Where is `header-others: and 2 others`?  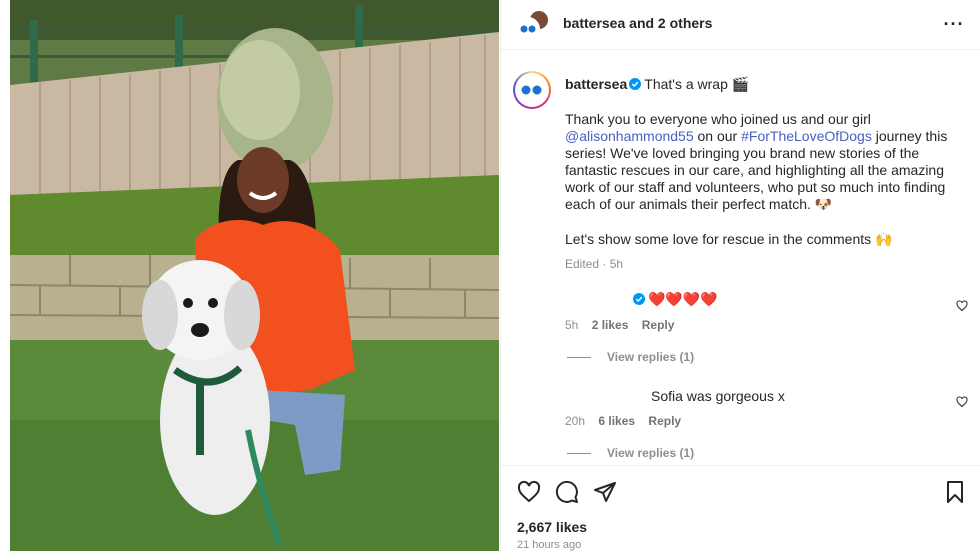
header-others: and 2 others is located at coordinates (670, 23).